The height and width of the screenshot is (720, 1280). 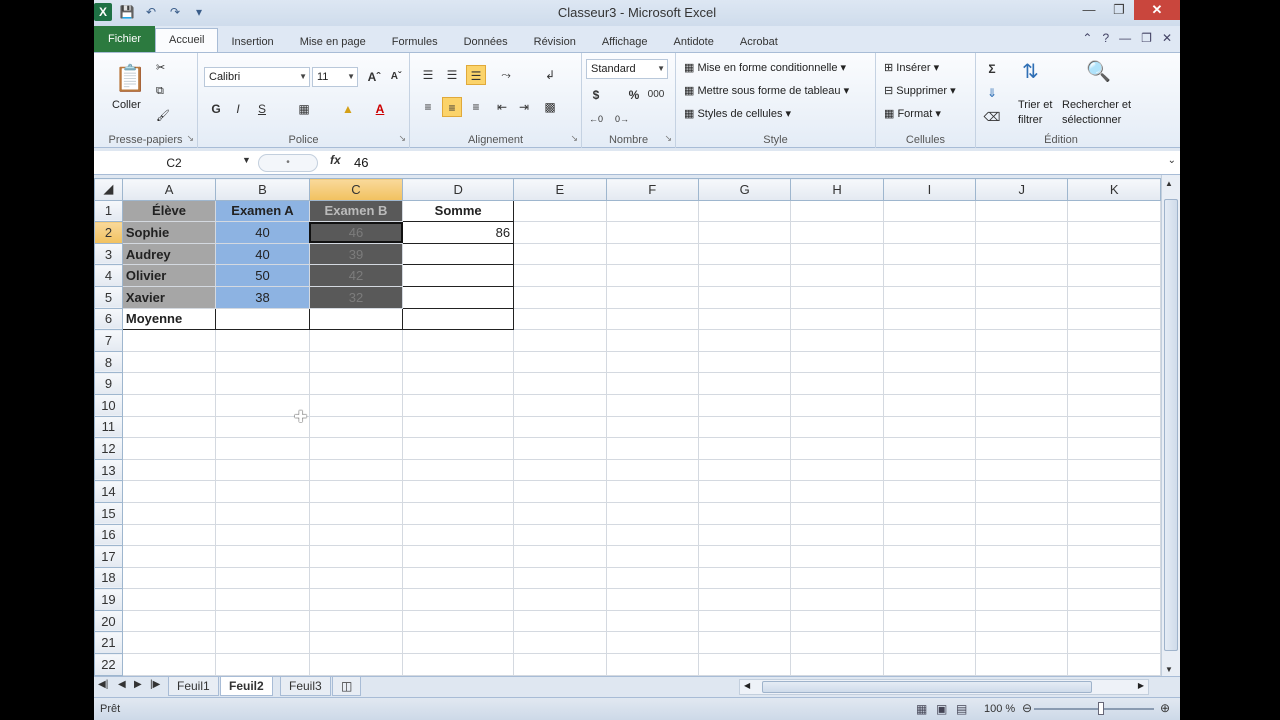 What do you see at coordinates (428, 75) in the screenshot?
I see `align-top-icon: ☰` at bounding box center [428, 75].